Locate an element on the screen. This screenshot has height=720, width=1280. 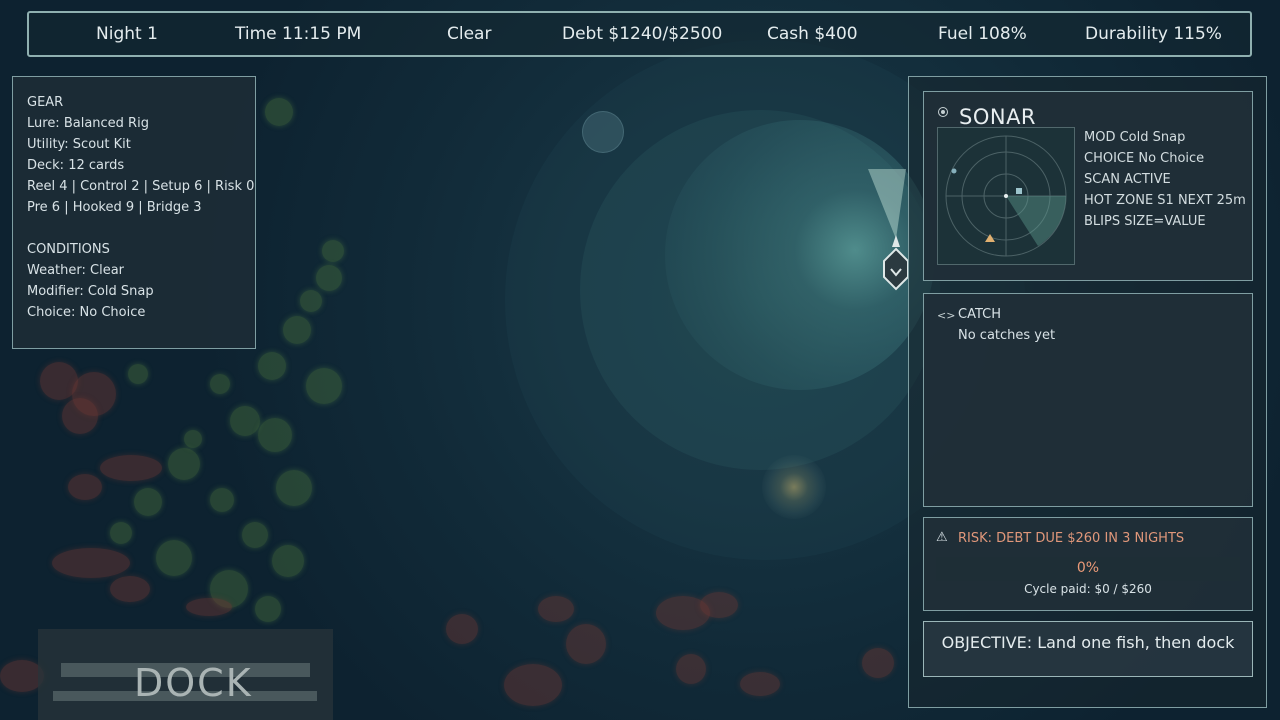
sonar-scan: SCAN ACTIVE is located at coordinates (1127, 179).